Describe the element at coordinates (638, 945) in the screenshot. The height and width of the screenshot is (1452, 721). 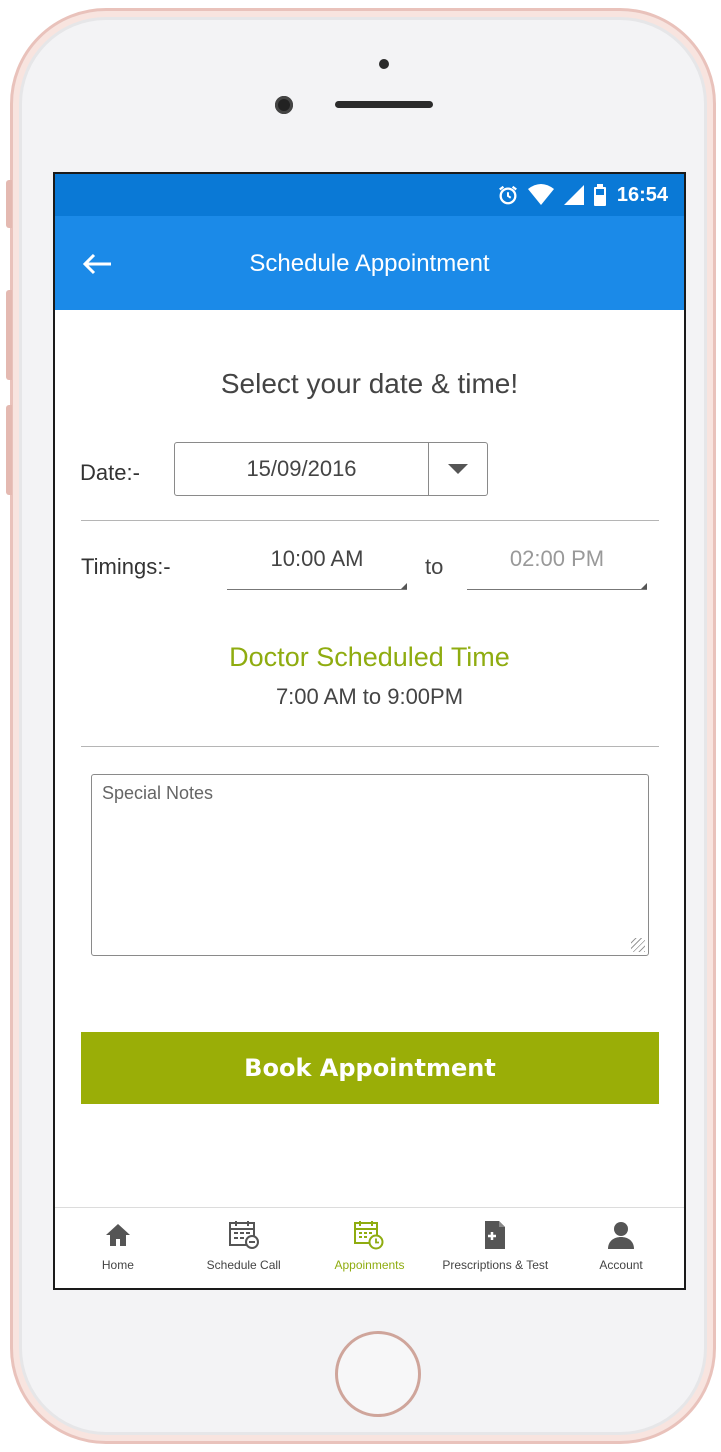
I see `resize-handle` at that location.